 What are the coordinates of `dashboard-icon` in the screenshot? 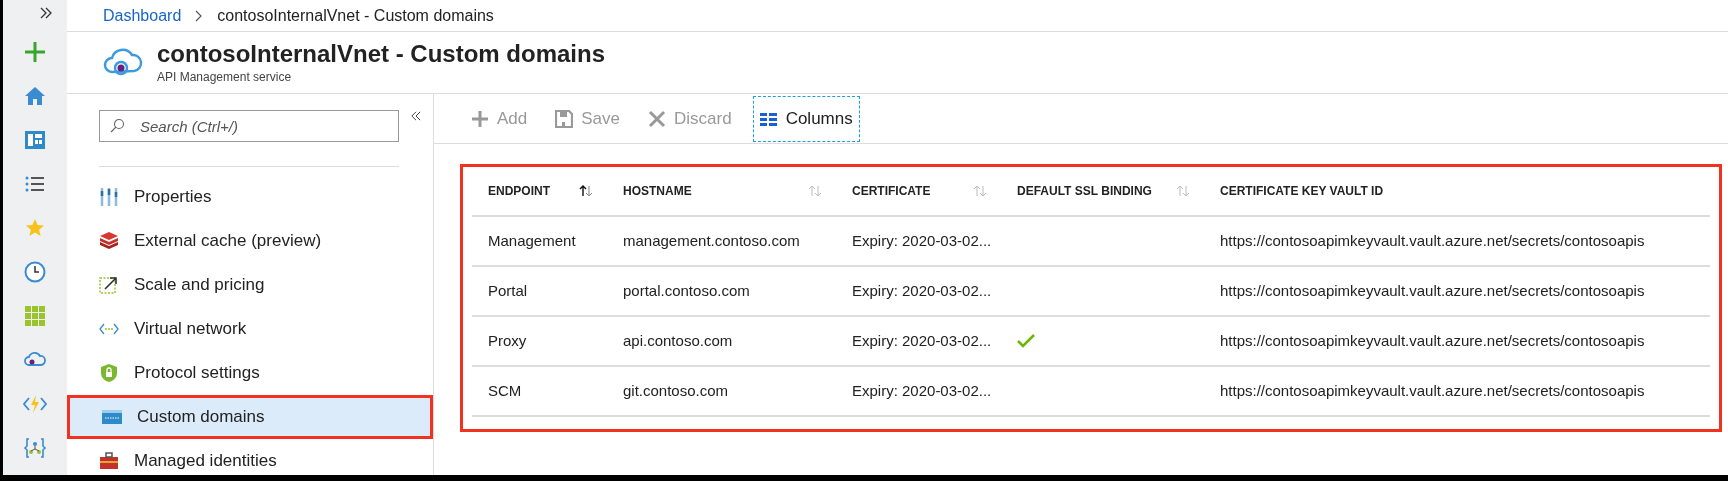 It's located at (35, 140).